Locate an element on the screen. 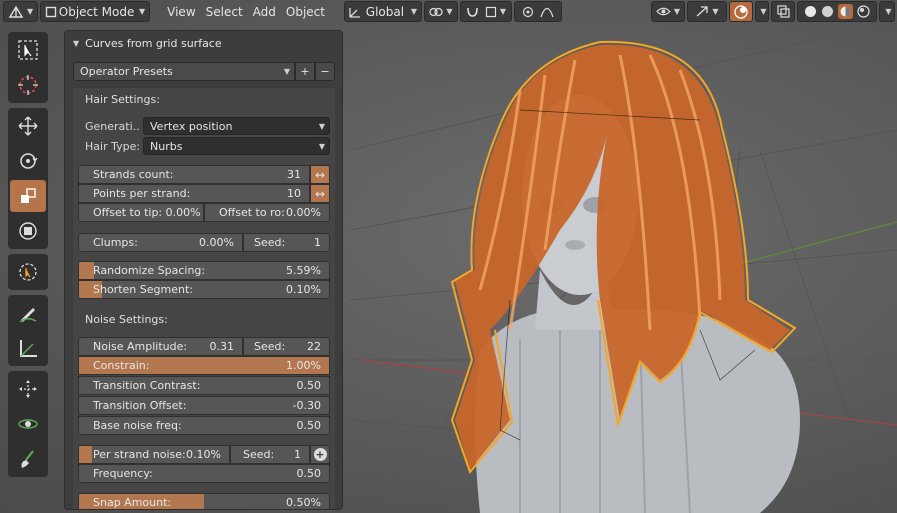 The image size is (897, 513). material-shading-icon is located at coordinates (845, 11).